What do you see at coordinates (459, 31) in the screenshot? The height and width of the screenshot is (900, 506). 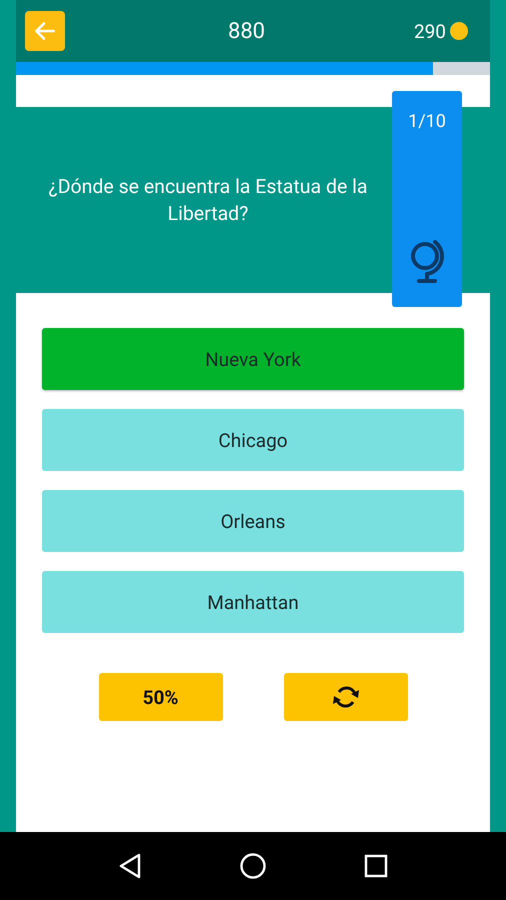 I see `coin-icon` at bounding box center [459, 31].